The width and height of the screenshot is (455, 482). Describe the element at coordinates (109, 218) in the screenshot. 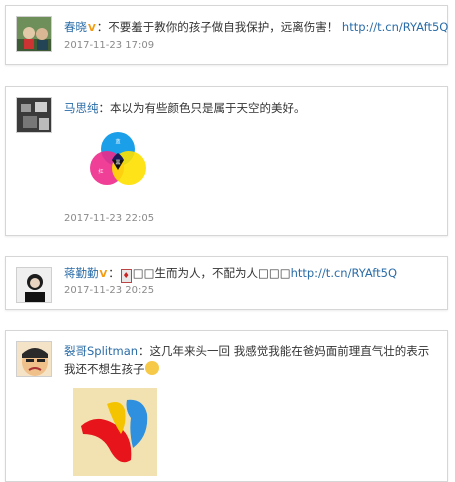

I see `post-timestamp: 2017-11-23 22:05` at that location.